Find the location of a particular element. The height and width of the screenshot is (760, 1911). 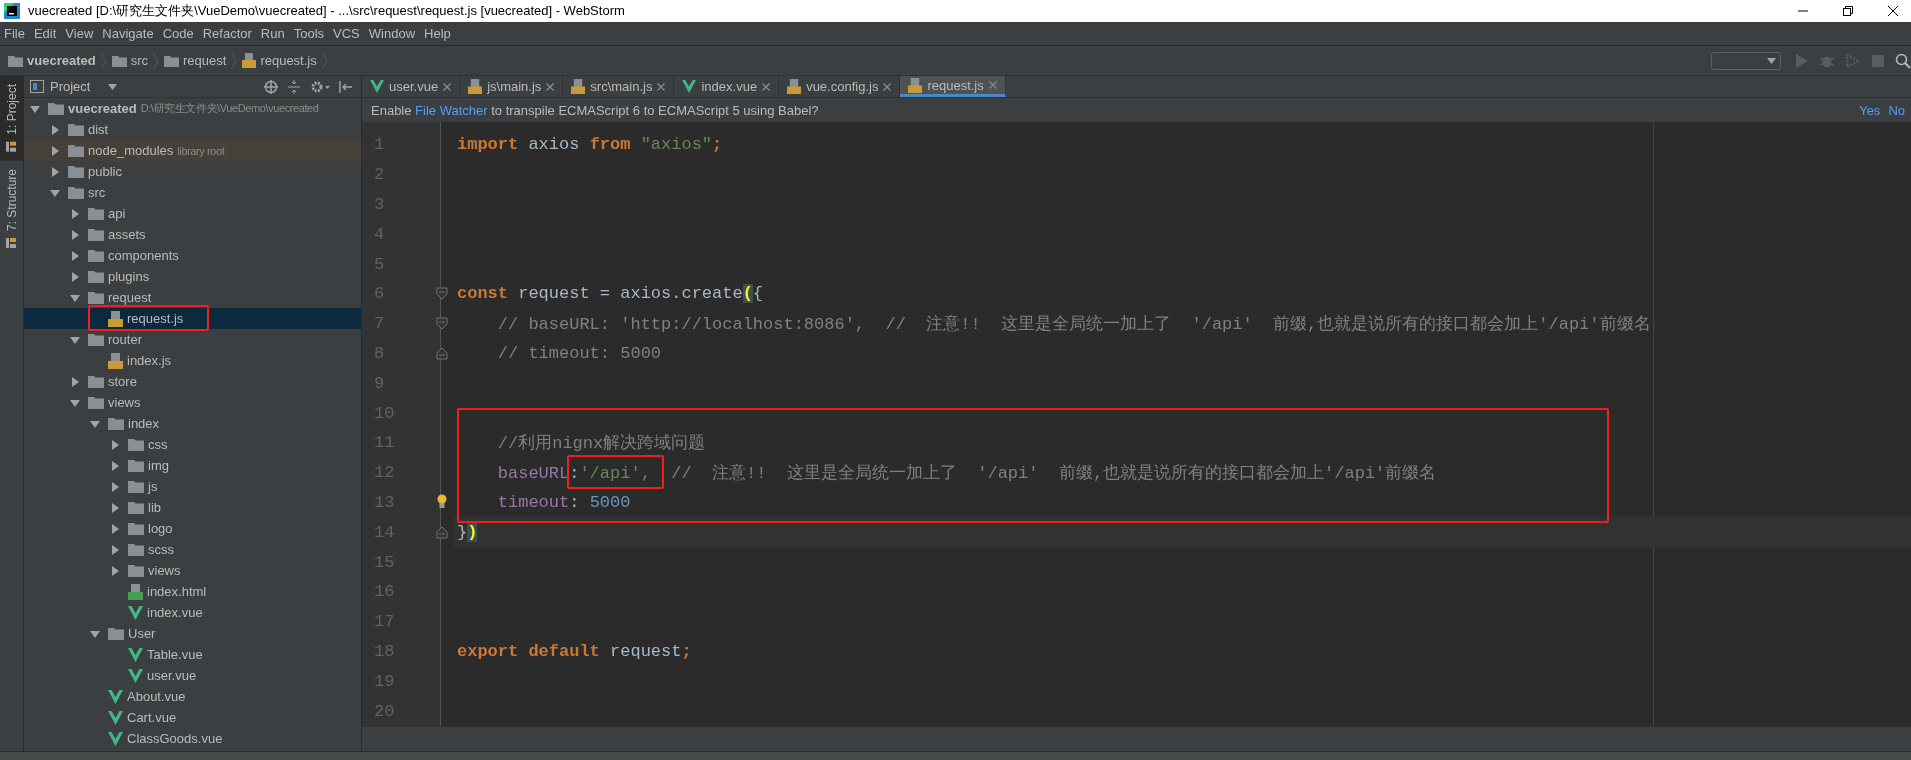

breadcrumb: request.js is located at coordinates (279, 60).